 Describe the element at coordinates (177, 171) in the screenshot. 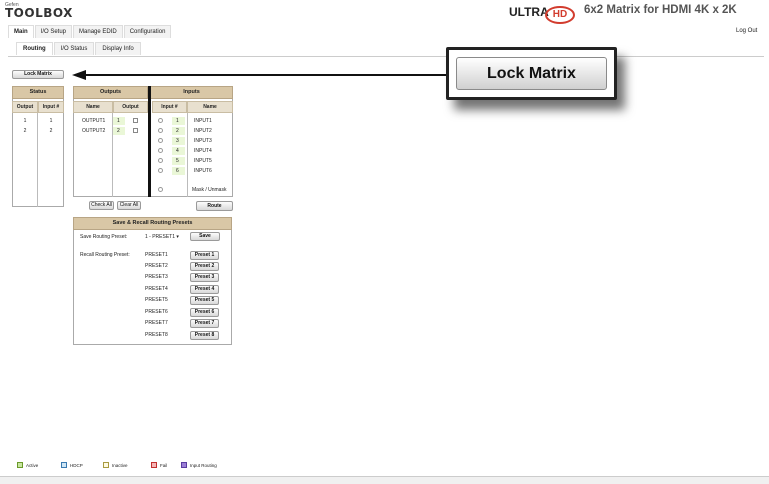

I see `input-6-number: 6` at that location.